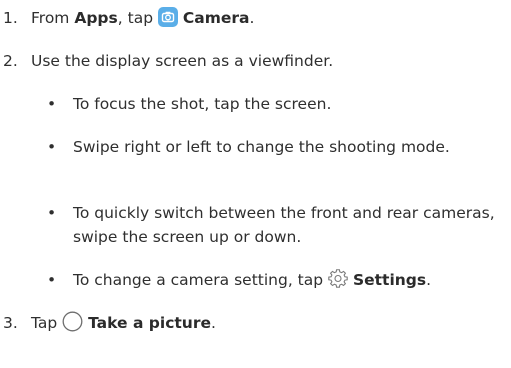 The width and height of the screenshot is (511, 368). I want to click on camera-app-icon, so click(167, 20).